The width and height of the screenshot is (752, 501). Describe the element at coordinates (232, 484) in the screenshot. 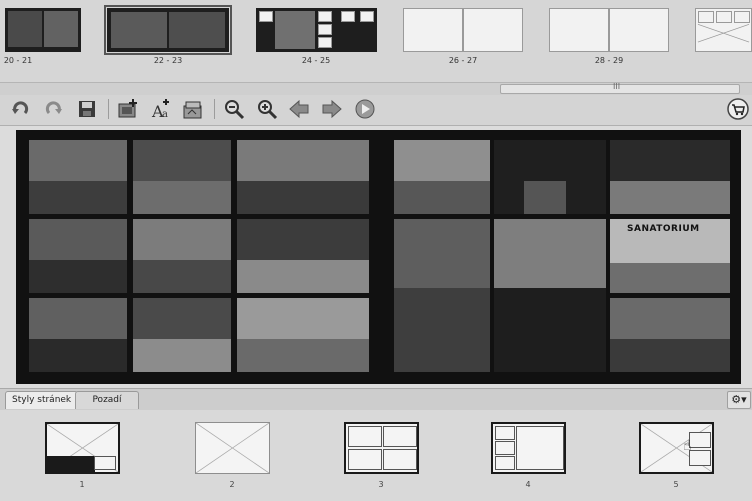

I see `layout-number: 2` at that location.